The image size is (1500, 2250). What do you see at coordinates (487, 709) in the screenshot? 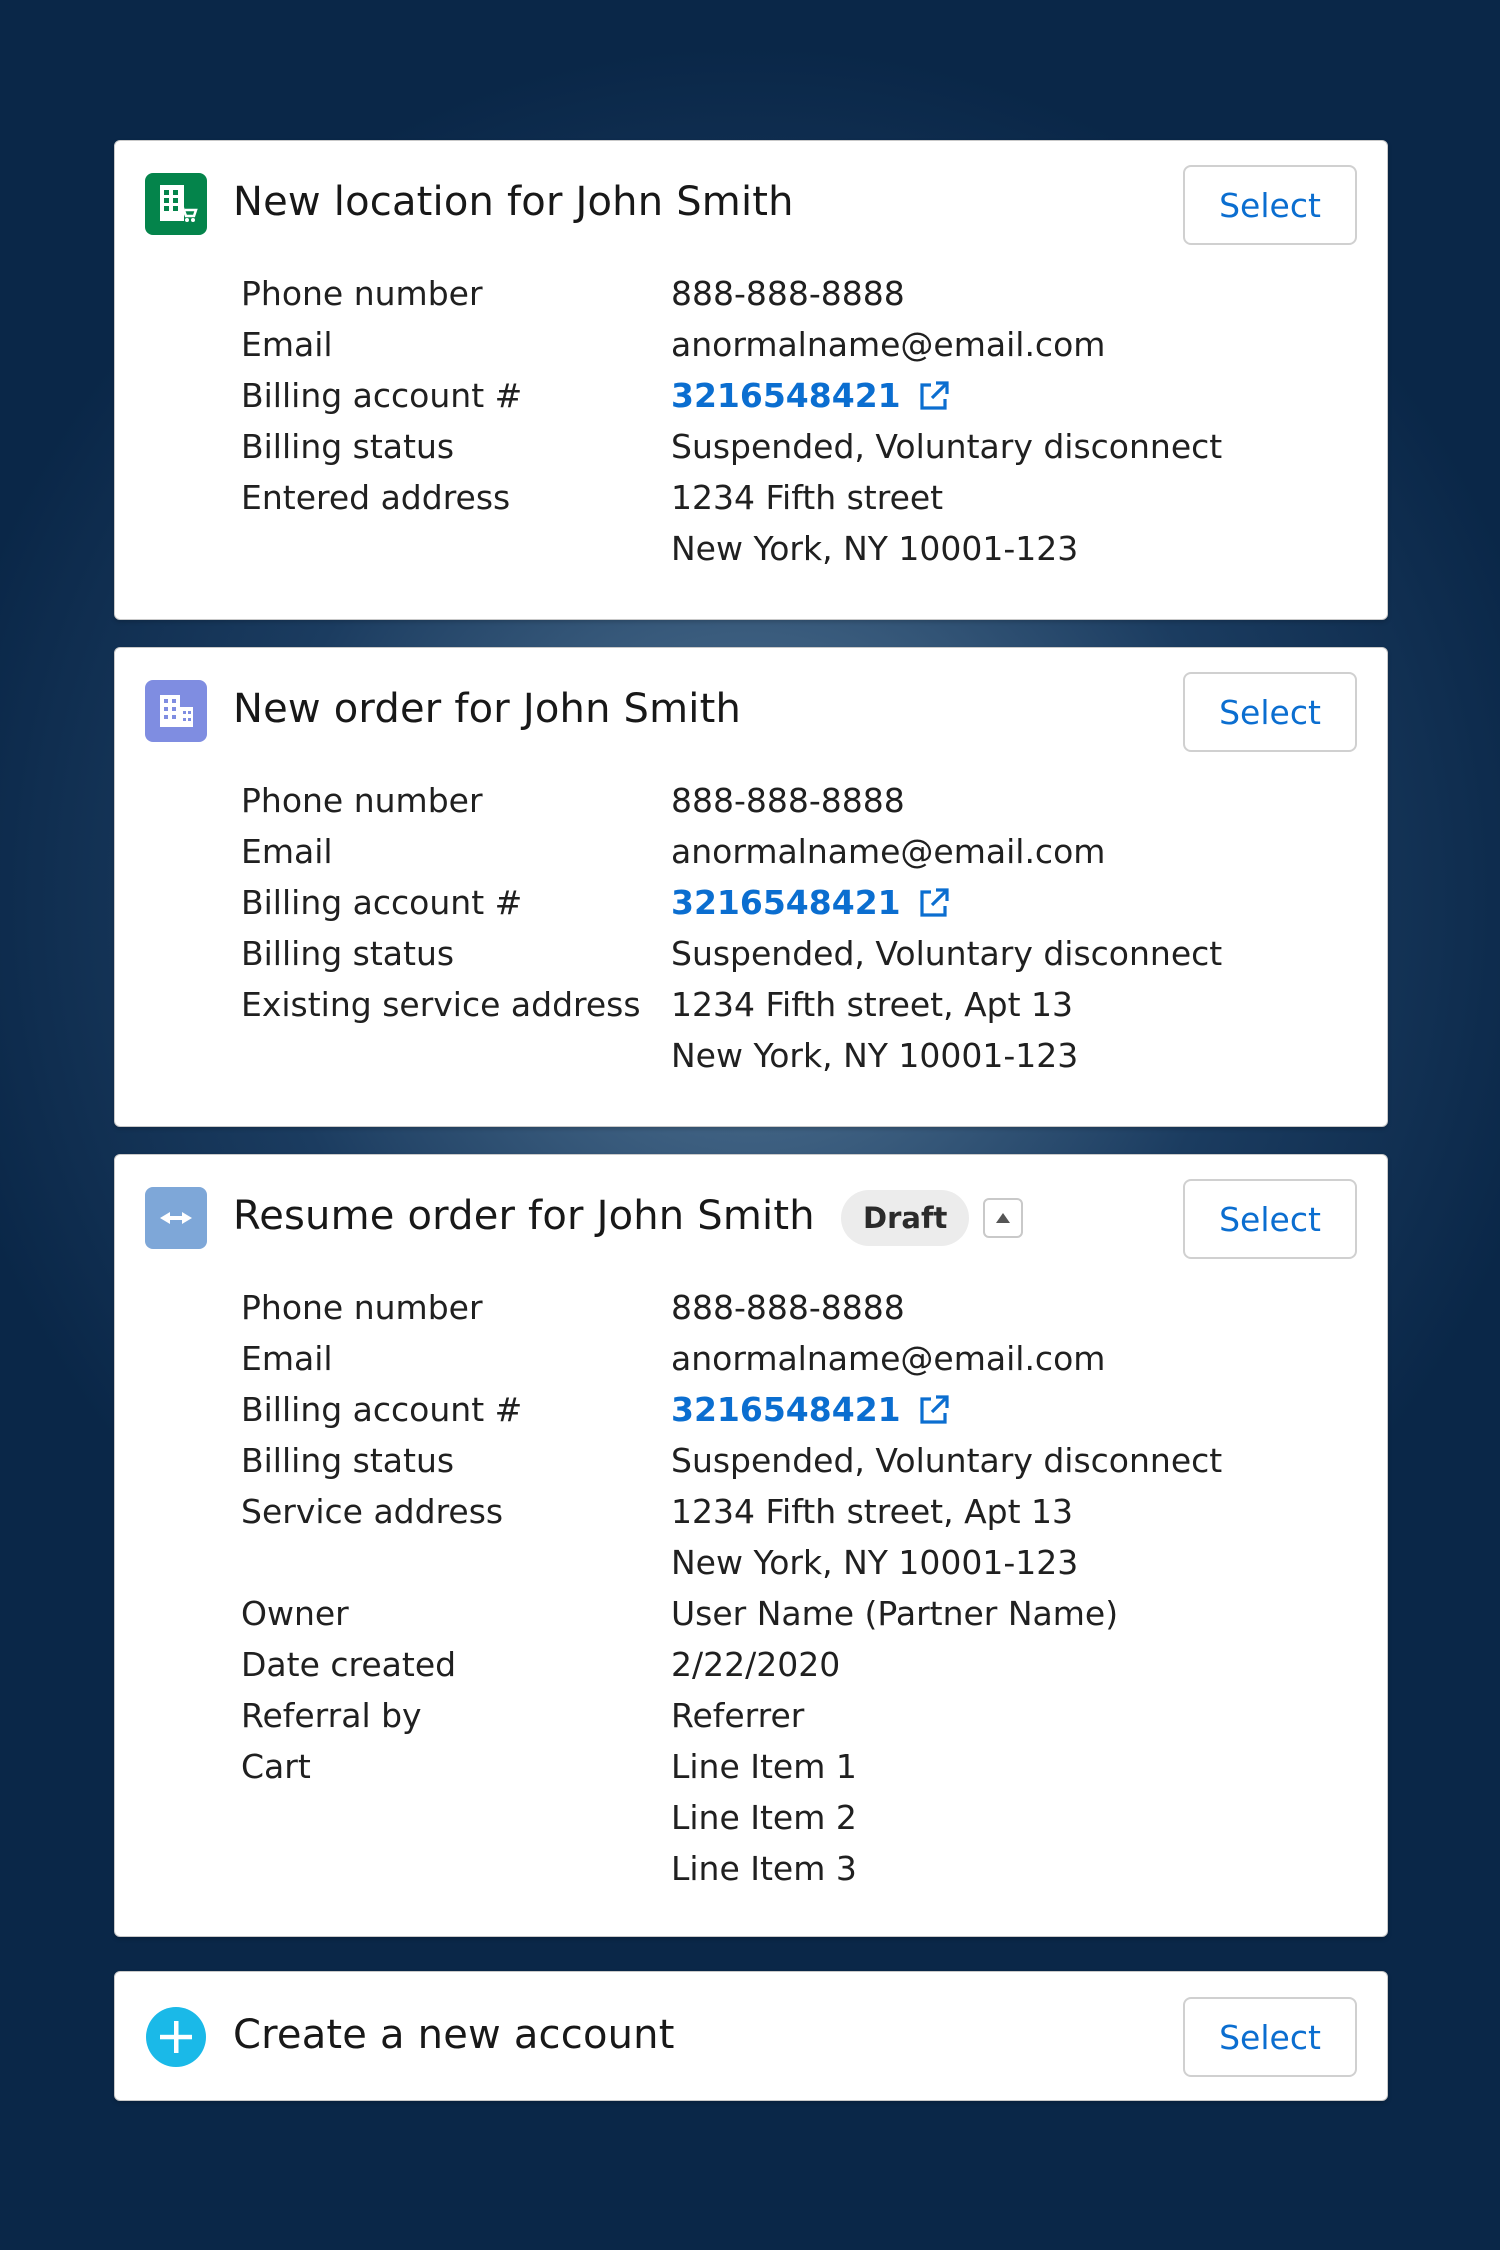
I see `card-title: New order for John Smith` at bounding box center [487, 709].